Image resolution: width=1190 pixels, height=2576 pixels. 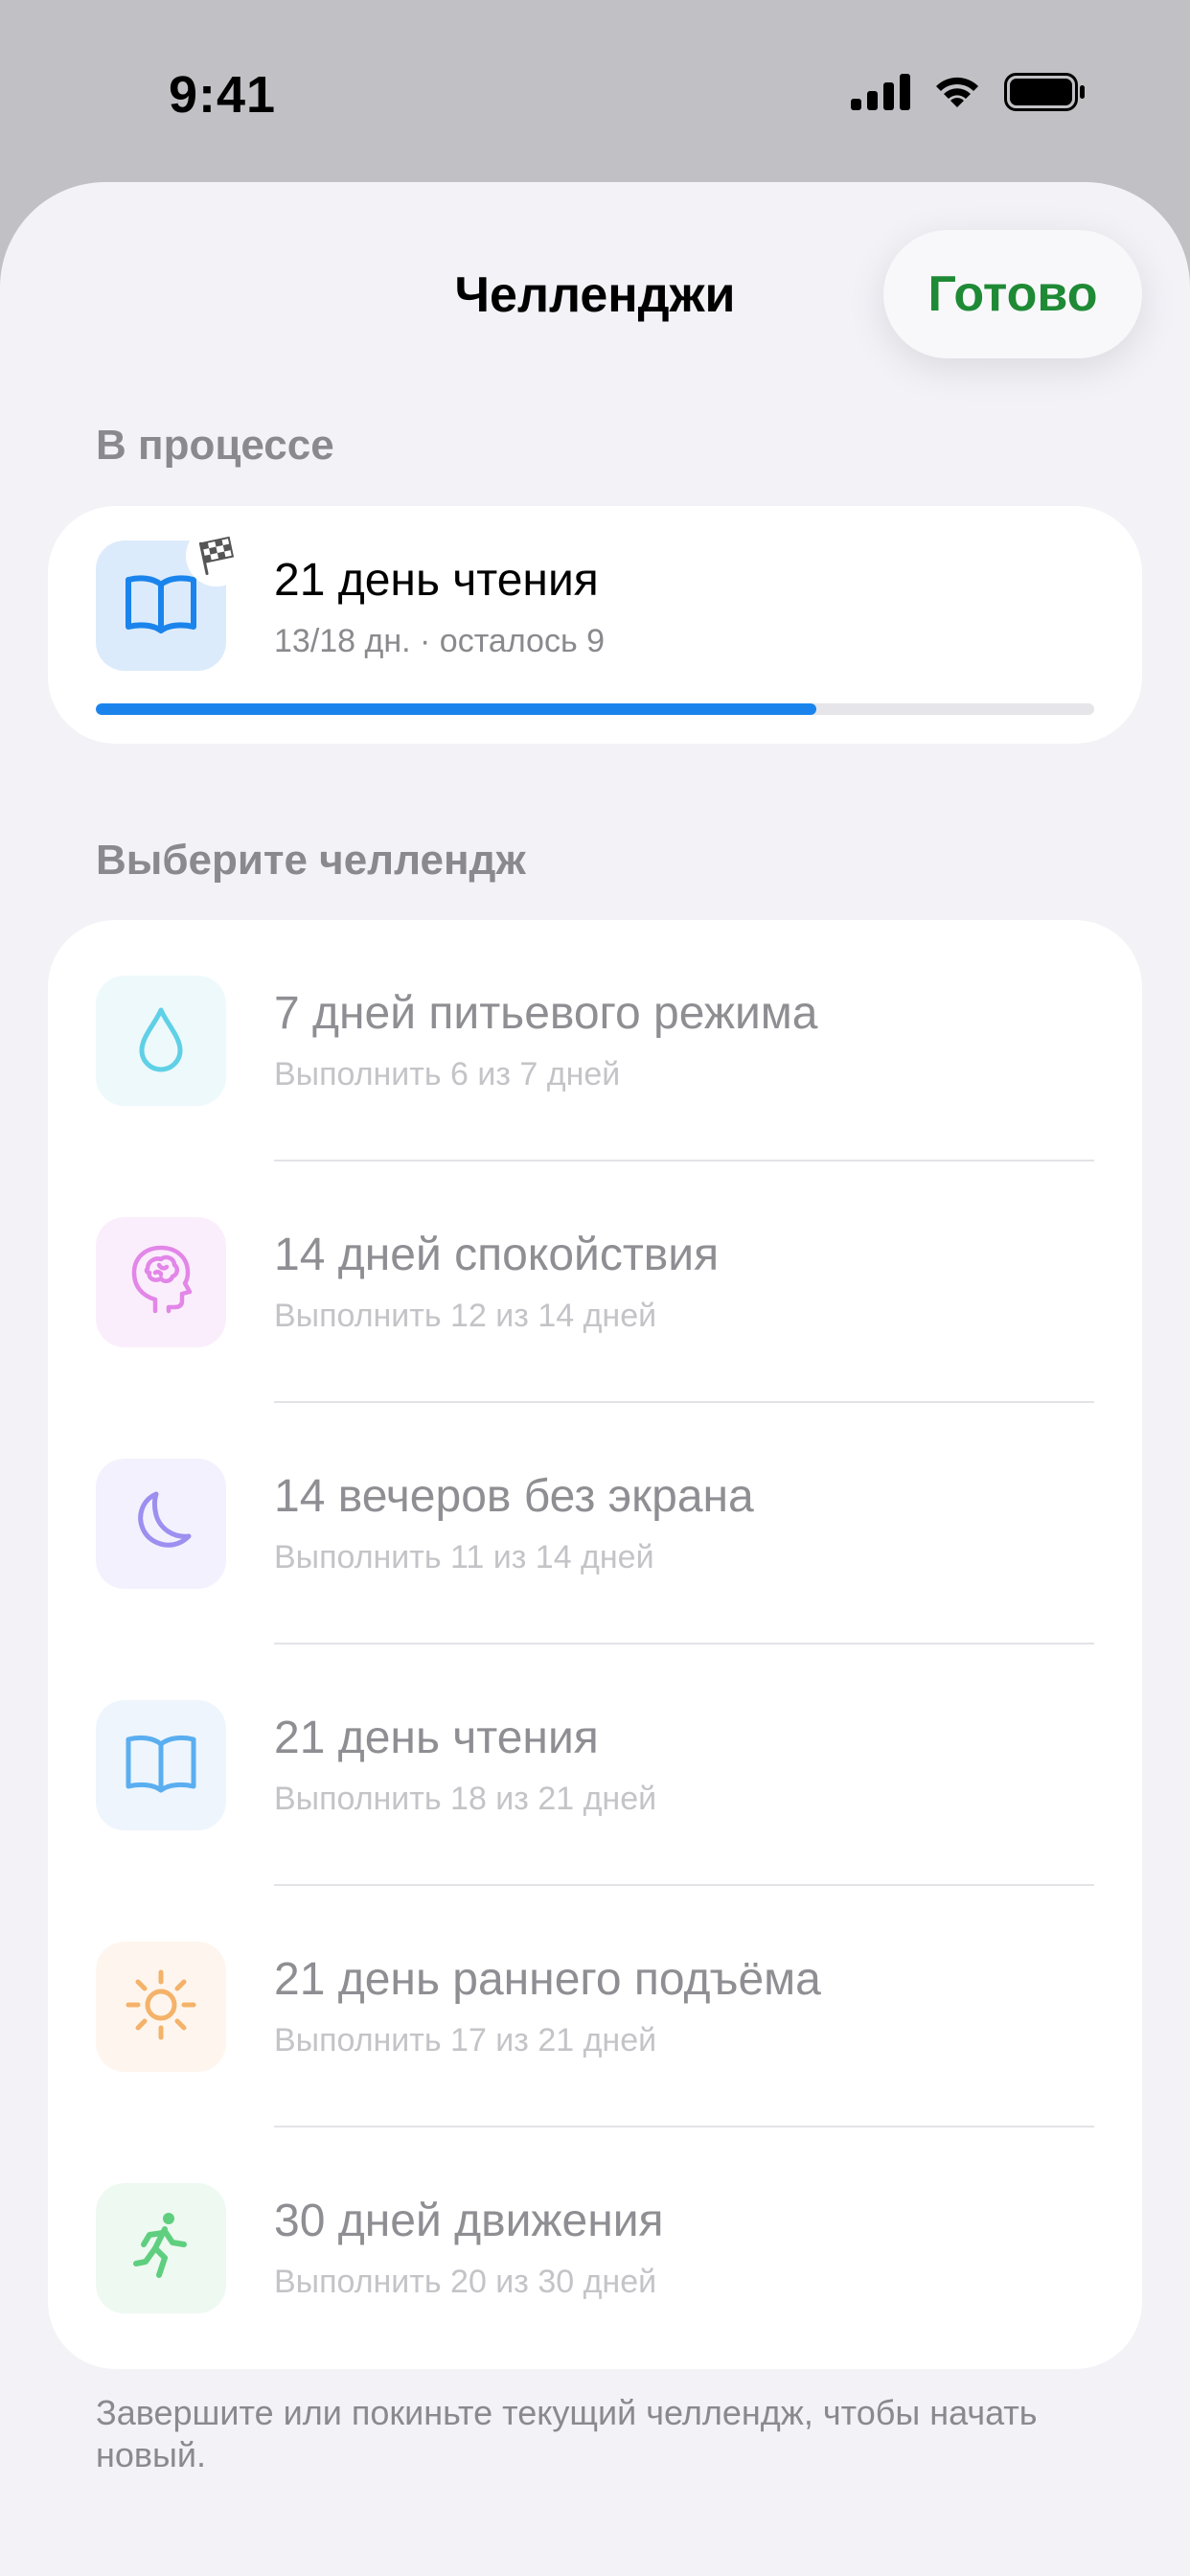 I want to click on challenge-item-title: 14 вечеров без экрана, so click(x=514, y=1496).